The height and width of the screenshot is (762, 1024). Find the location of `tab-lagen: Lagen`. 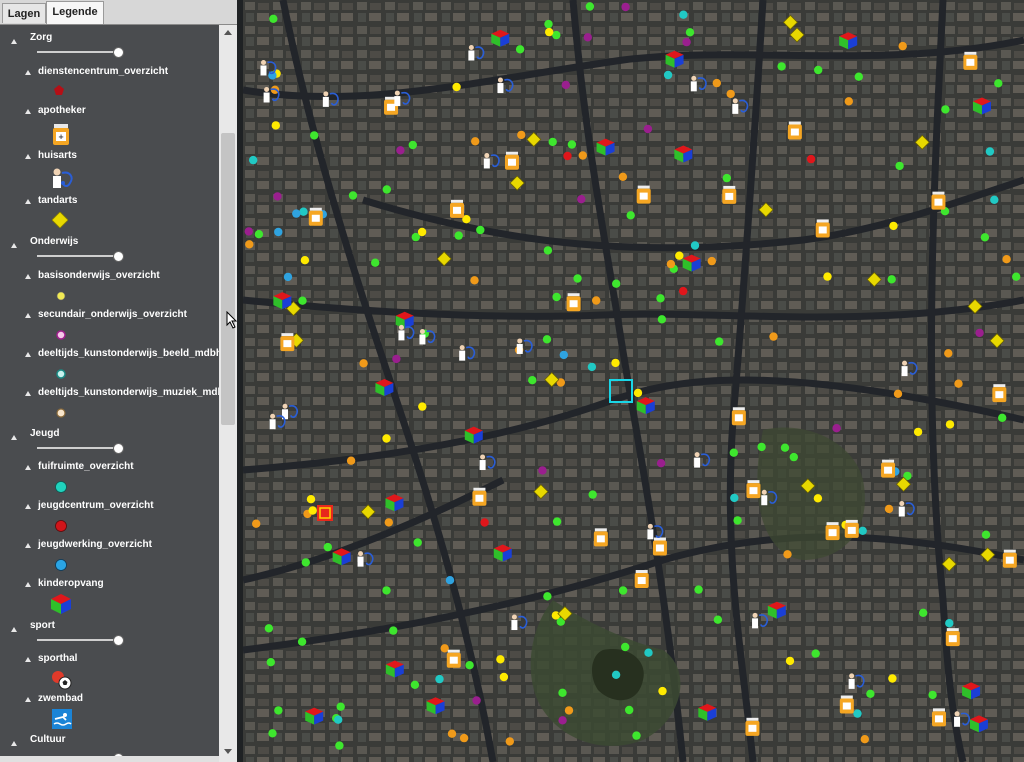

tab-lagen: Lagen is located at coordinates (24, 13).